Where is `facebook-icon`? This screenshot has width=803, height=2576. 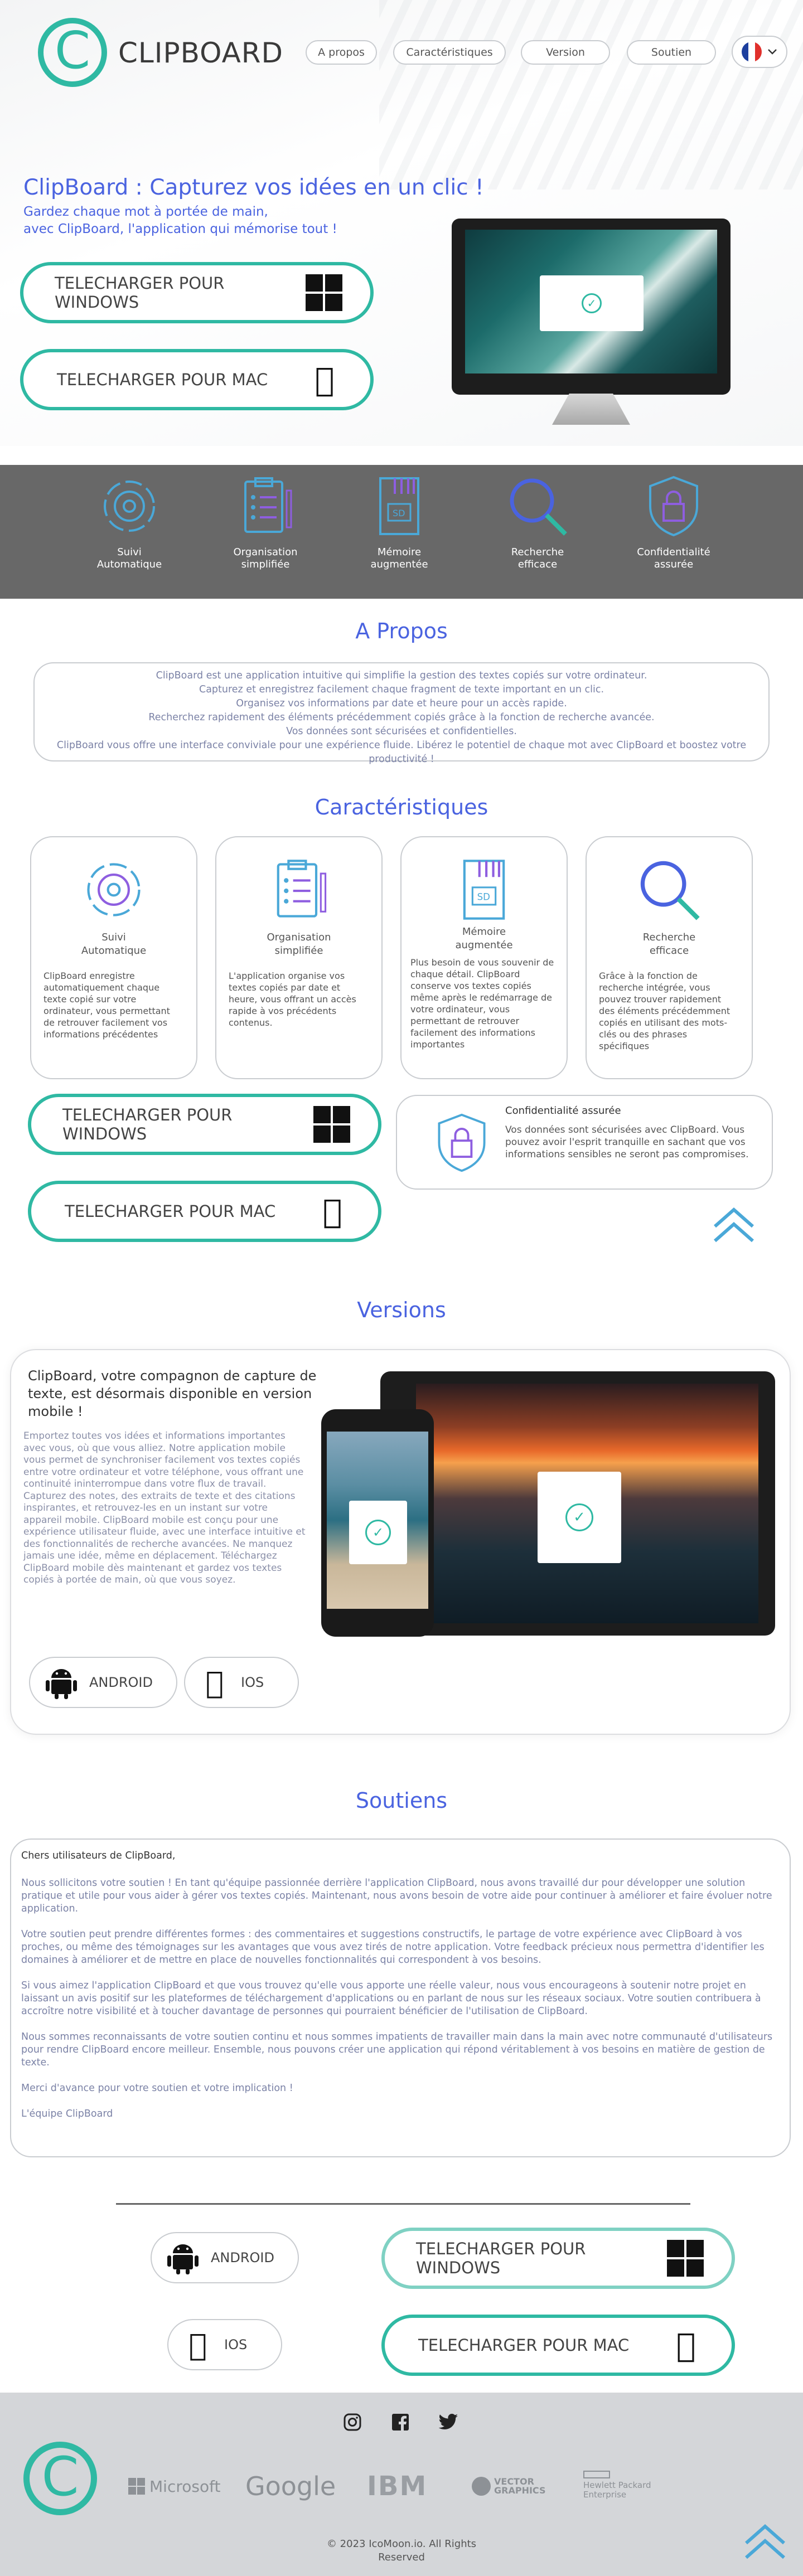 facebook-icon is located at coordinates (400, 2422).